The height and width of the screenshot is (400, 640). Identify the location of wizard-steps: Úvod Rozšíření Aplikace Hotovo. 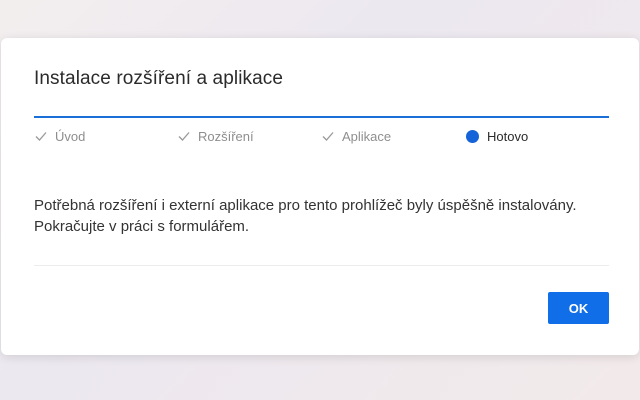
(321, 136).